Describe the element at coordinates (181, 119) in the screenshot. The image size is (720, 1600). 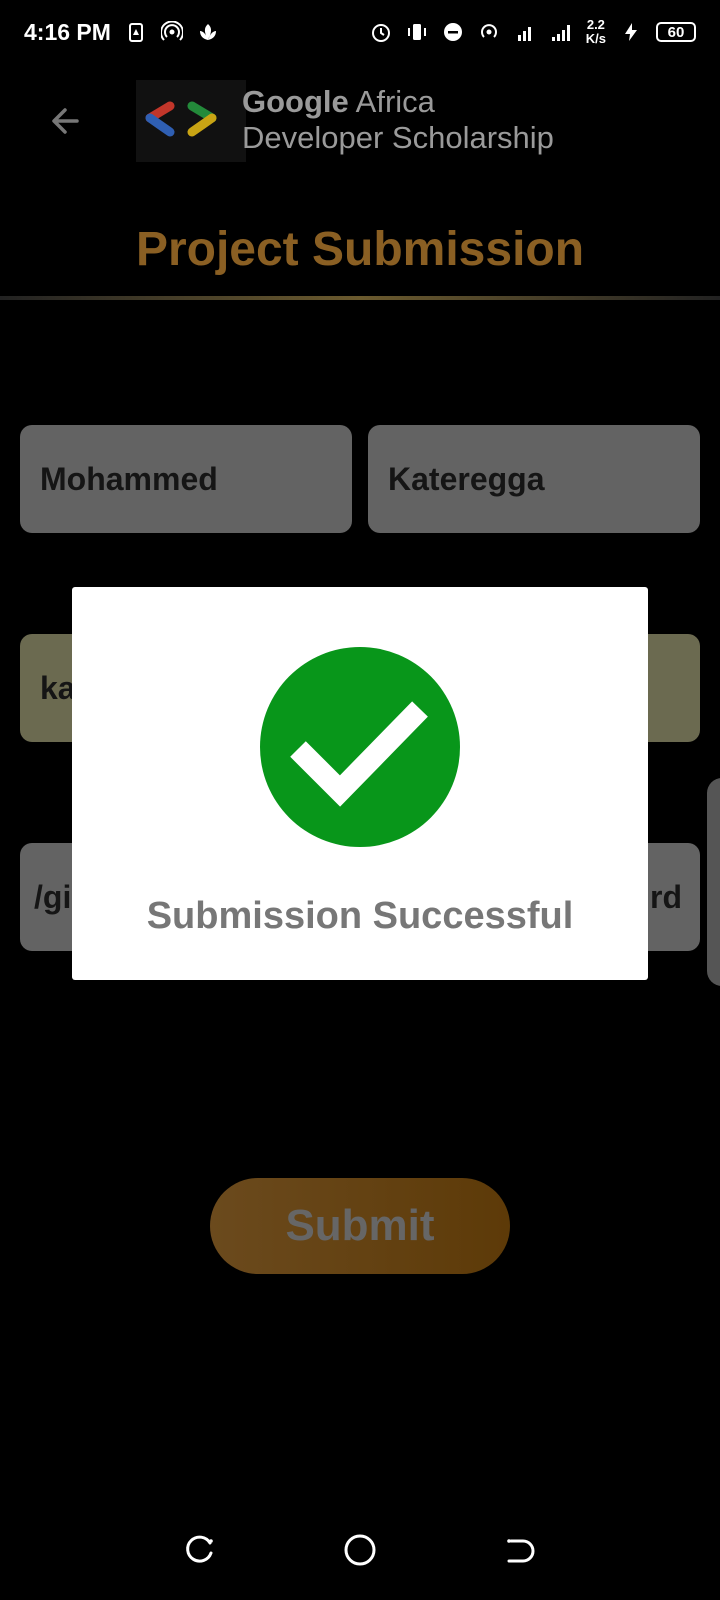
I see `code-brackets-logo-icon` at that location.